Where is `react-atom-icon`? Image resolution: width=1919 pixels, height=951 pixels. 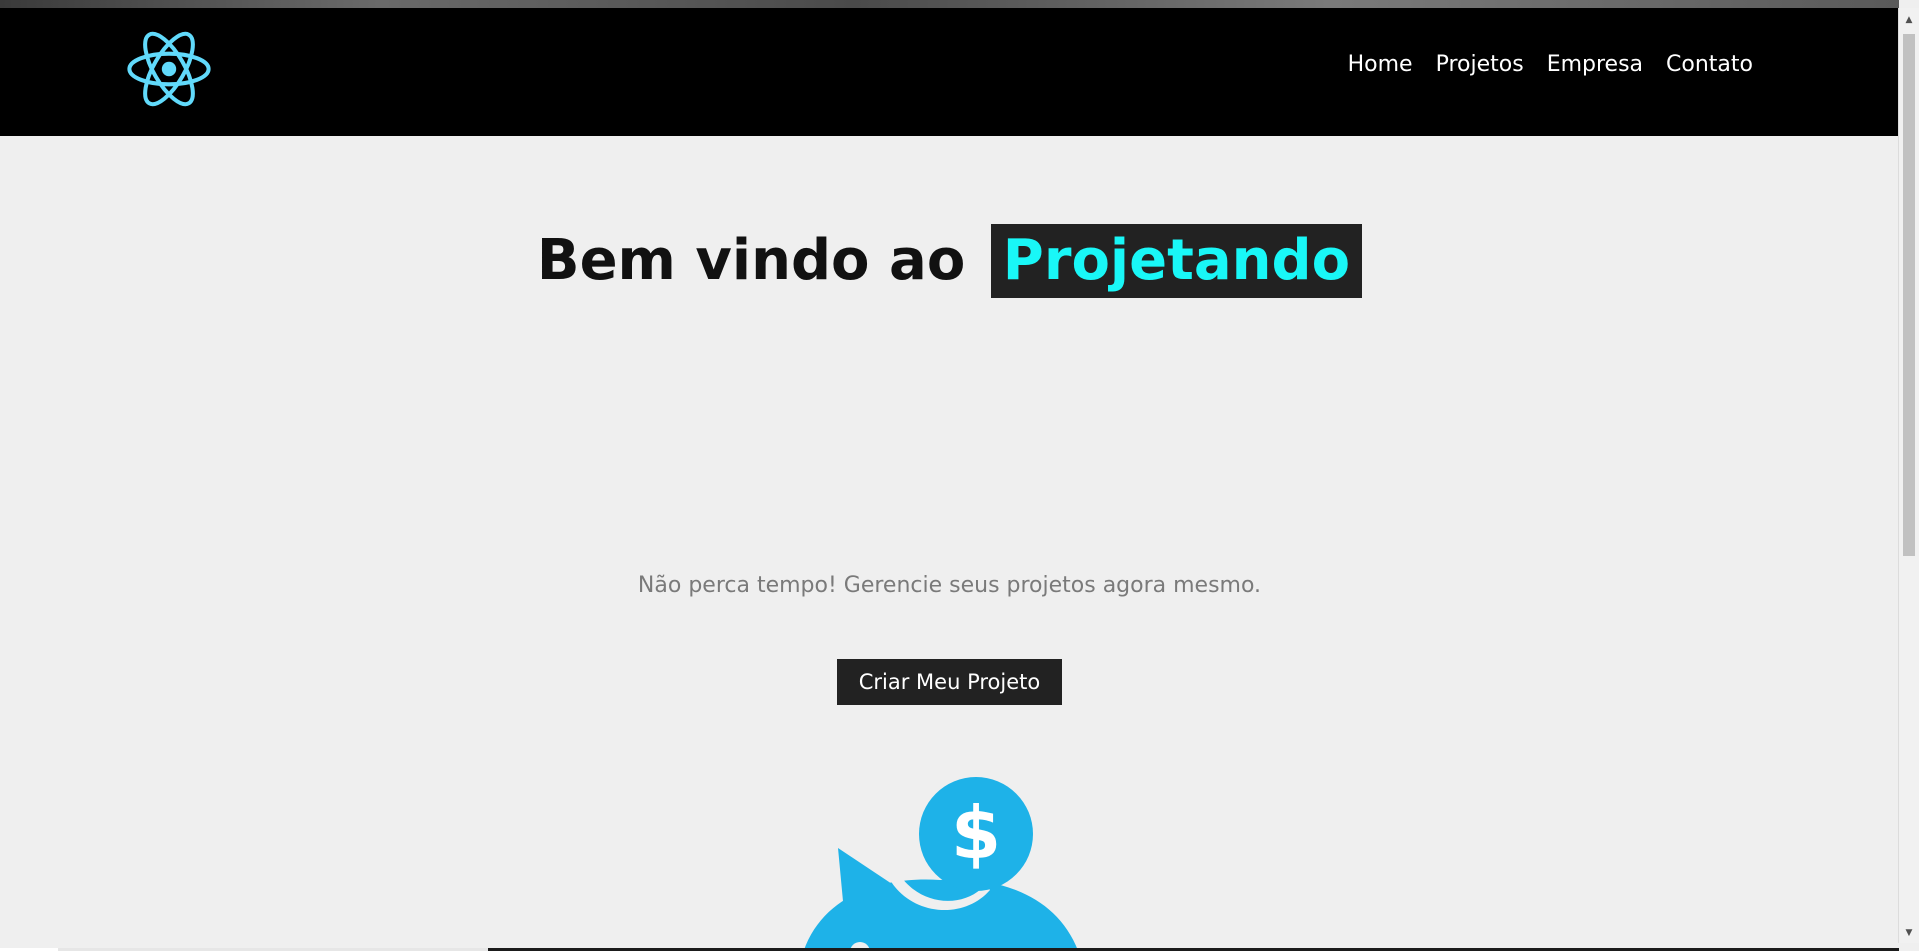 react-atom-icon is located at coordinates (169, 69).